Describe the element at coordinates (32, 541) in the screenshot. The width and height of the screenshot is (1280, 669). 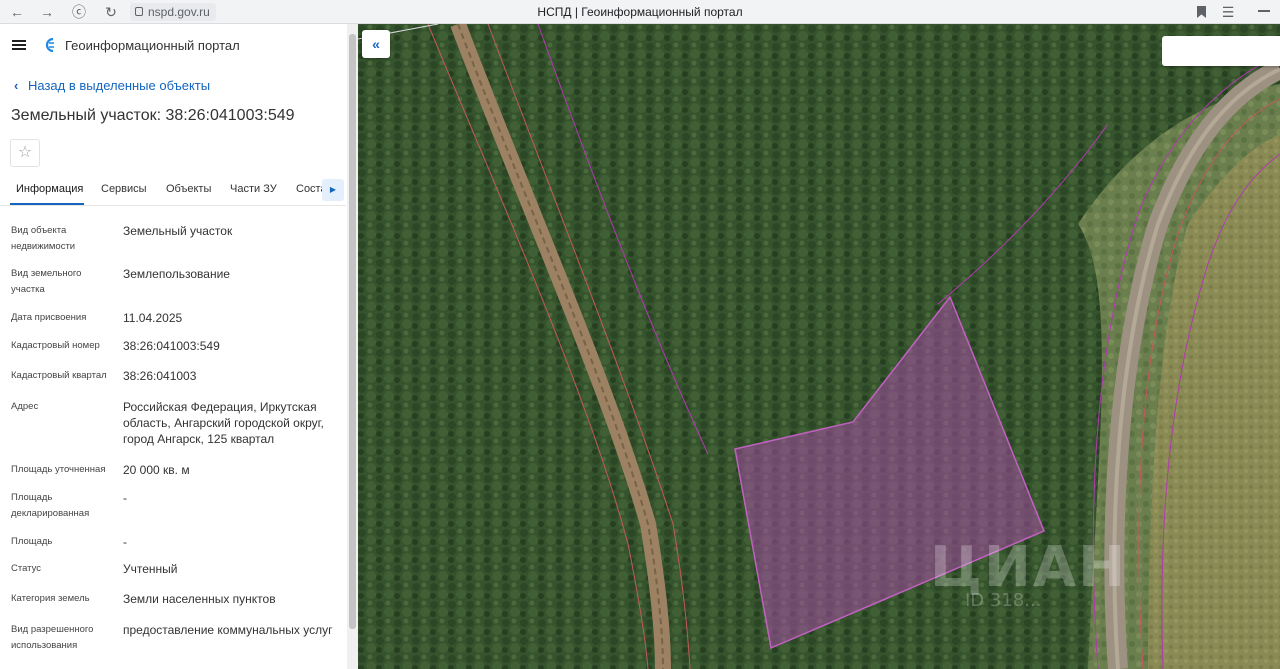
I see `property-label: Площадь` at that location.